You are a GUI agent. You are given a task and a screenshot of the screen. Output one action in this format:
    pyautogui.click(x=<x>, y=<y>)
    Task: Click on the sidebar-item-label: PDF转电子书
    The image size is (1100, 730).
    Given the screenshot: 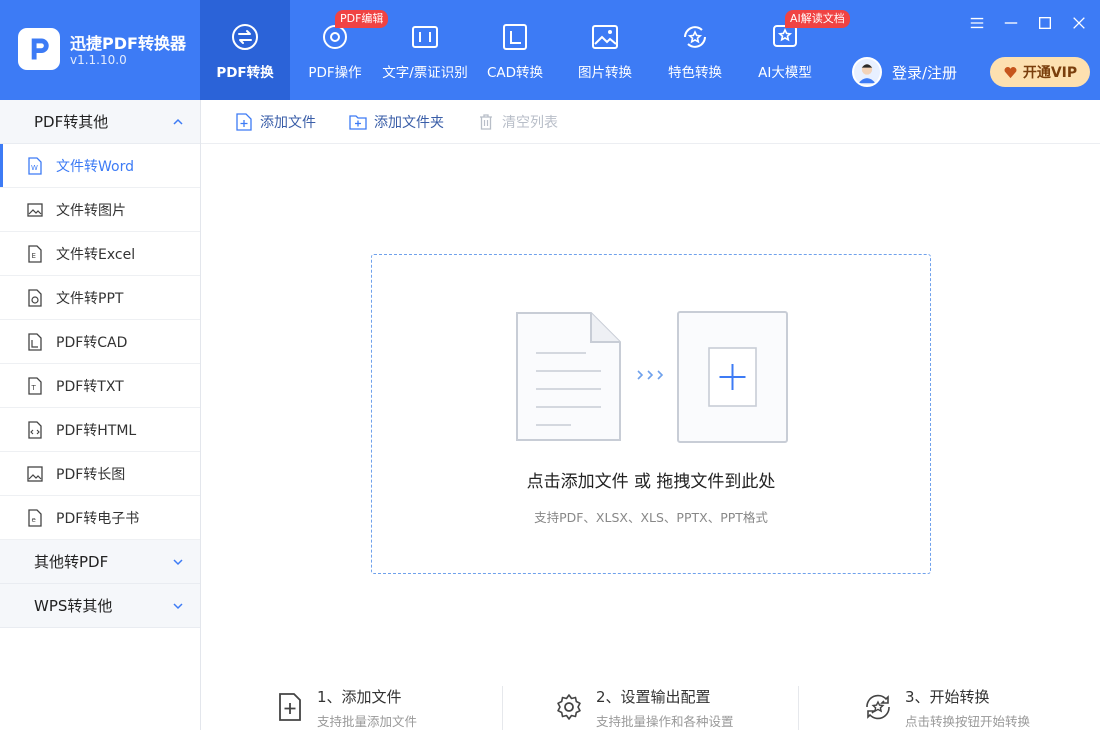 What is the action you would take?
    pyautogui.click(x=98, y=518)
    